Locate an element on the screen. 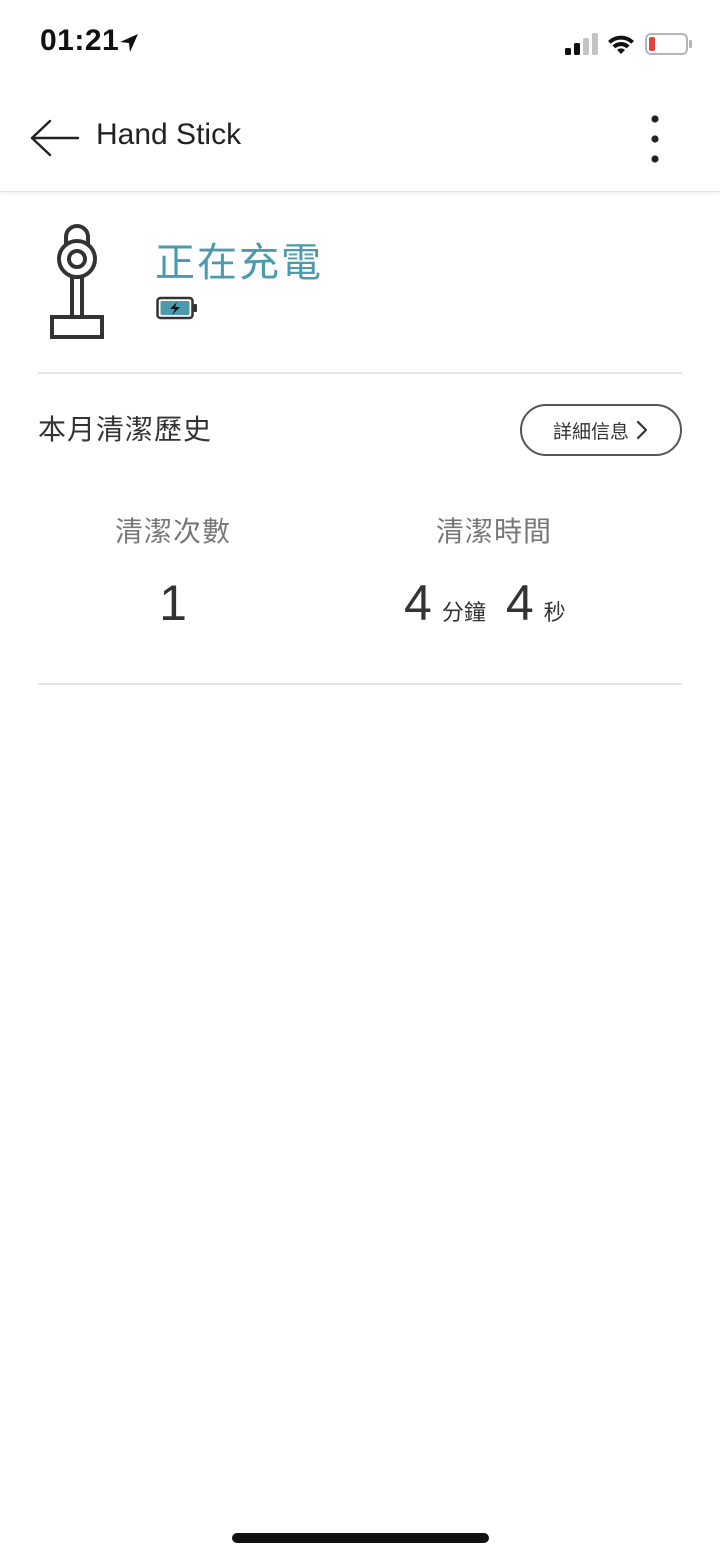 The image size is (720, 1559). seconds-value: 4 is located at coordinates (519, 603).